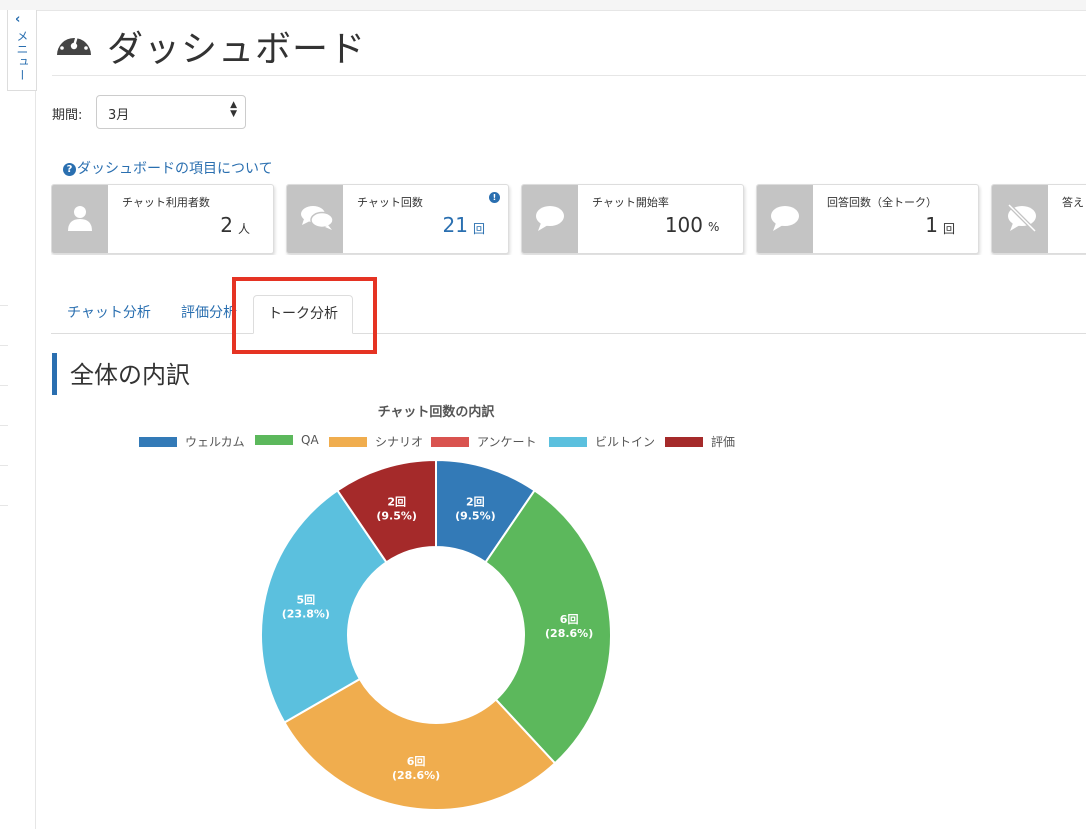 This screenshot has width=1086, height=829. I want to click on stat-value: 100, so click(683, 225).